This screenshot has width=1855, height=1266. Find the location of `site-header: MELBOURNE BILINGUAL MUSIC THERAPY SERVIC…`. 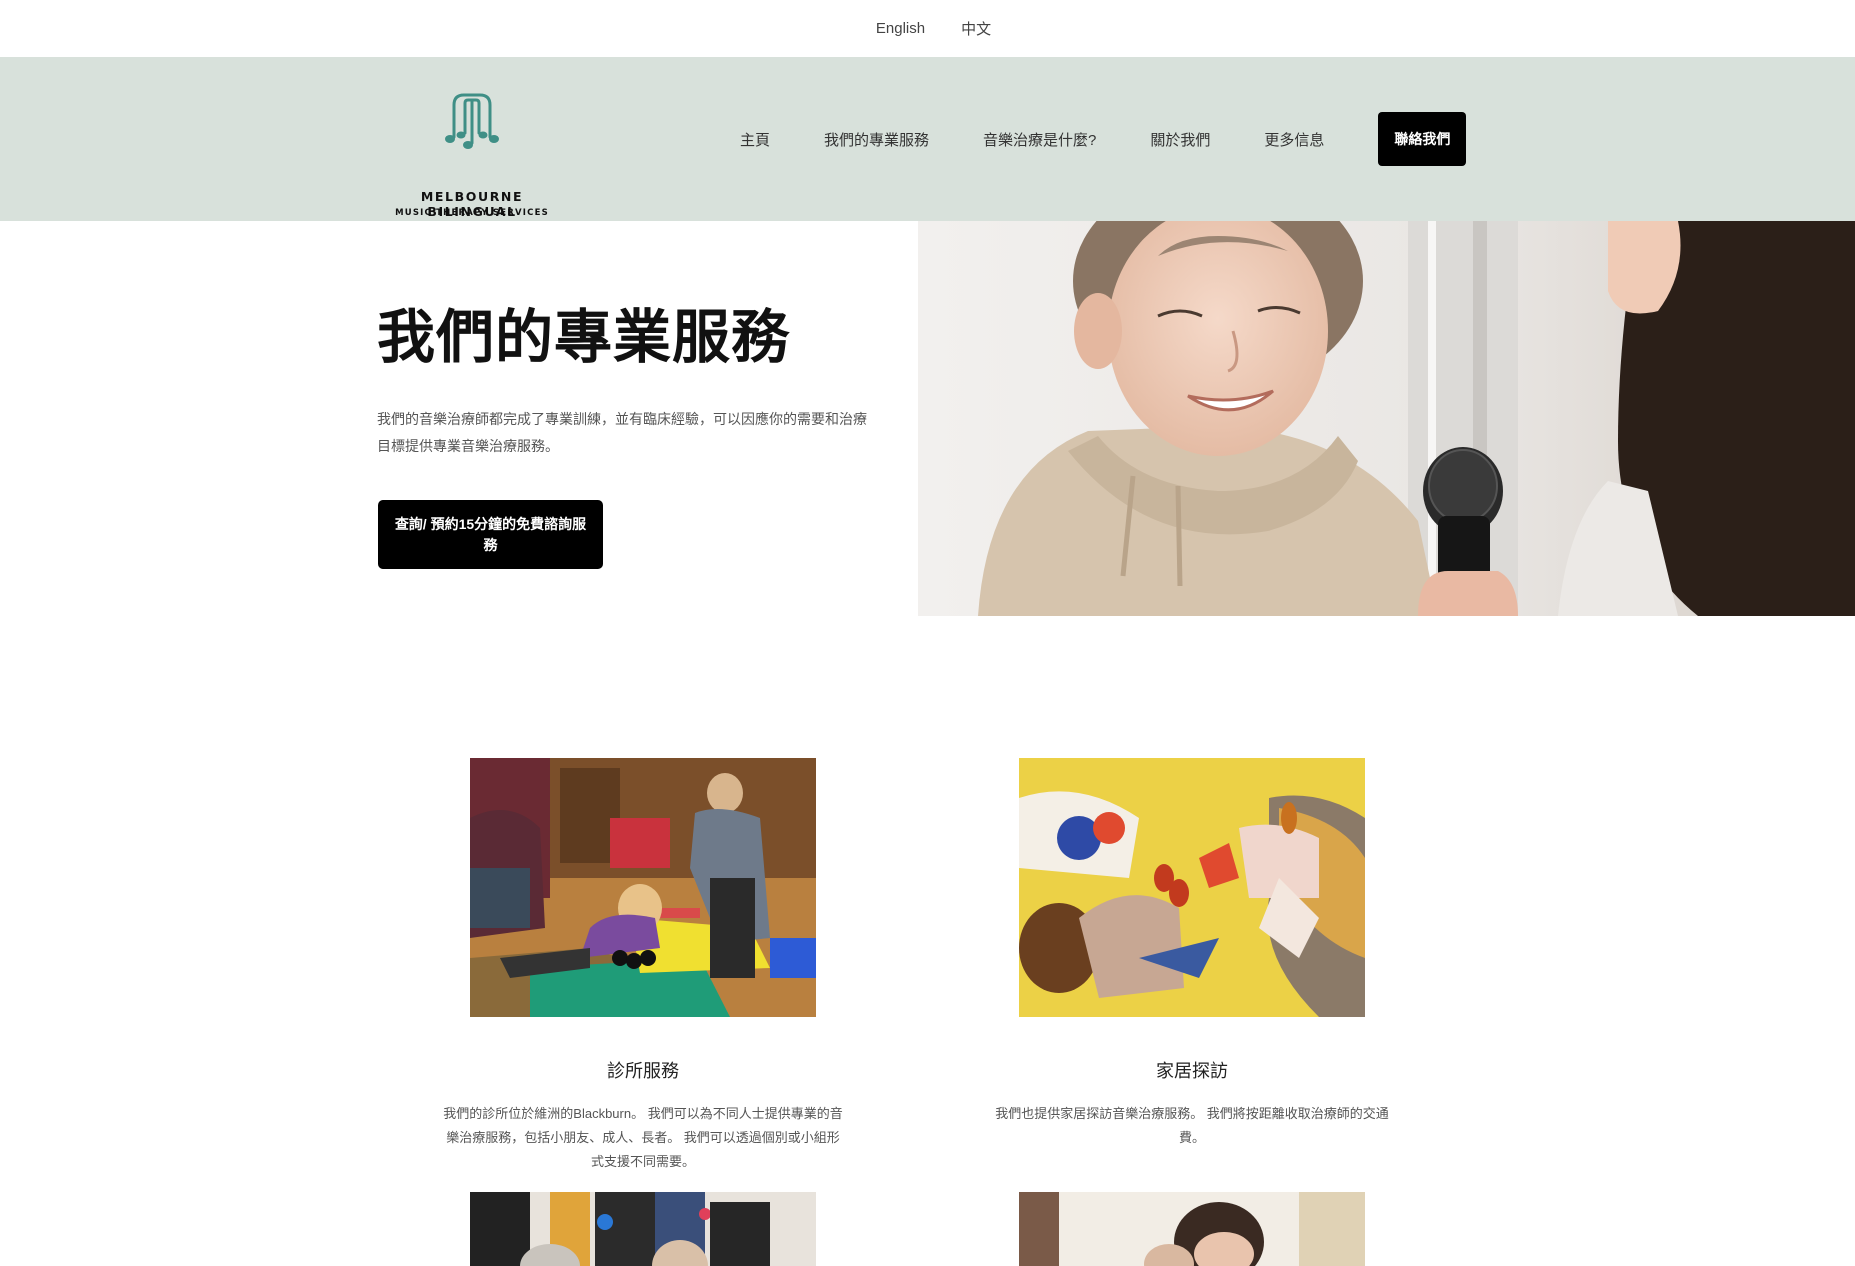

site-header: MELBOURNE BILINGUAL MUSIC THERAPY SERVIC… is located at coordinates (927, 139).